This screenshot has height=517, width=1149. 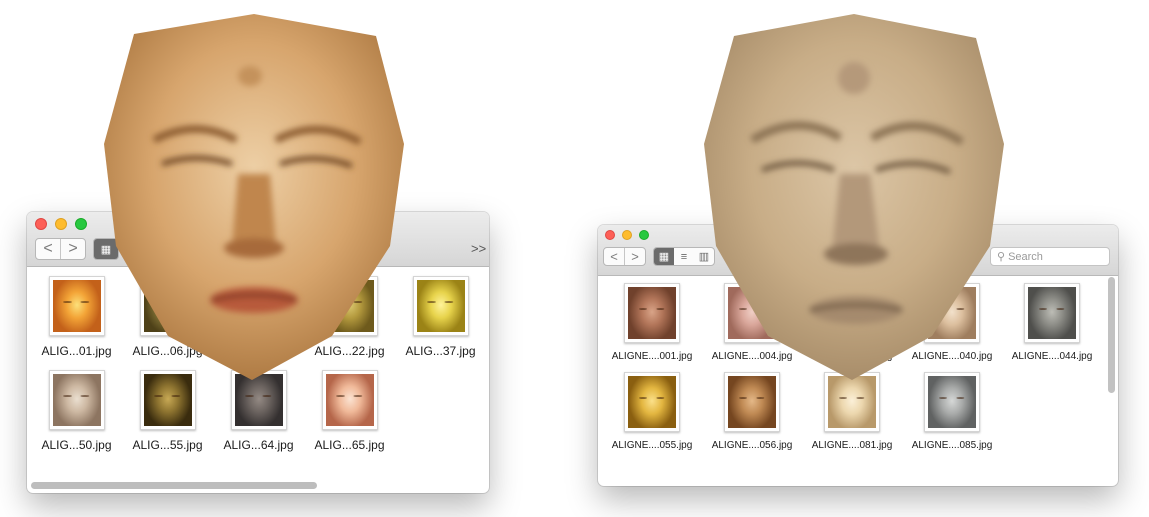 I want to click on bright-gold-face-image, so click(x=440, y=306).